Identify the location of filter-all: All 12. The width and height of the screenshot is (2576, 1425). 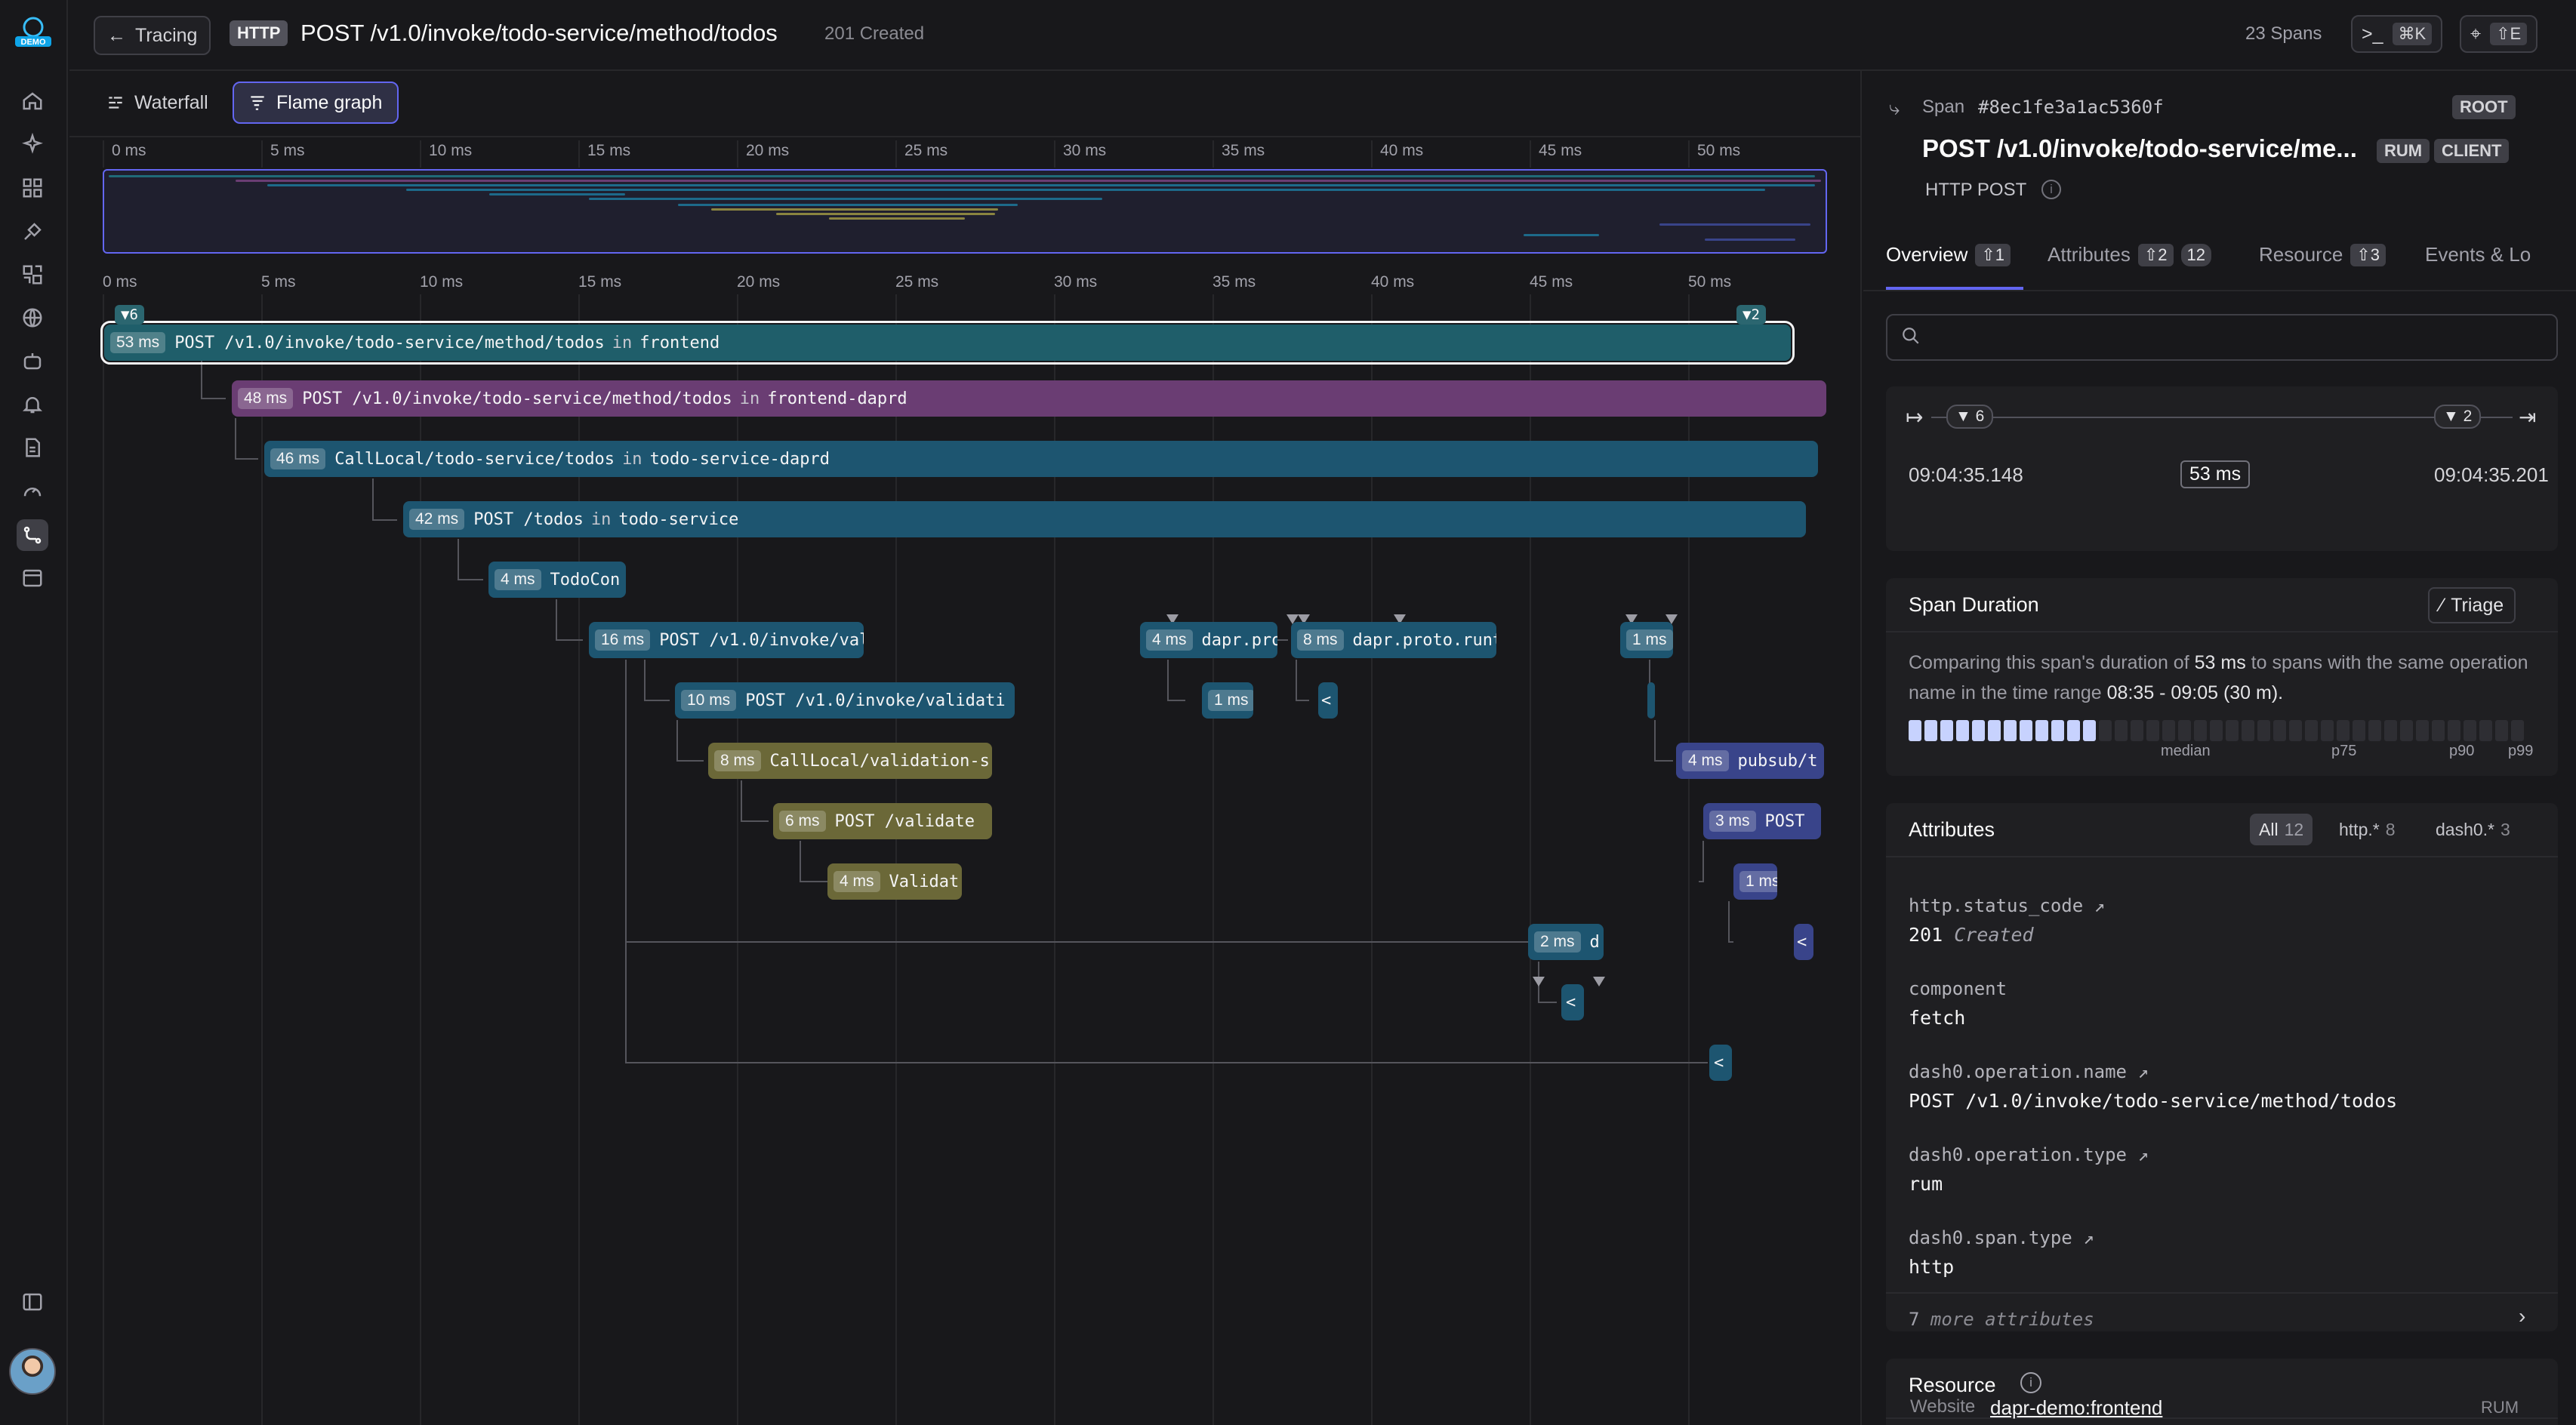
(2281, 830).